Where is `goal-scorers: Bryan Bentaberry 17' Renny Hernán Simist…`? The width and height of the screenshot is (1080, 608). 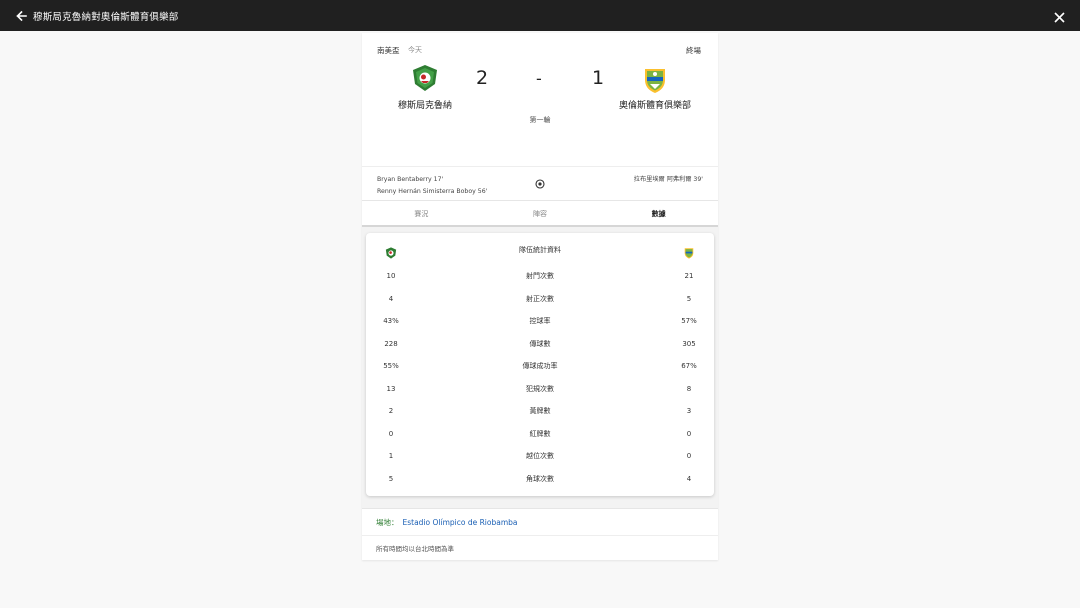
goal-scorers: Bryan Bentaberry 17' Renny Hernán Simist… is located at coordinates (540, 183).